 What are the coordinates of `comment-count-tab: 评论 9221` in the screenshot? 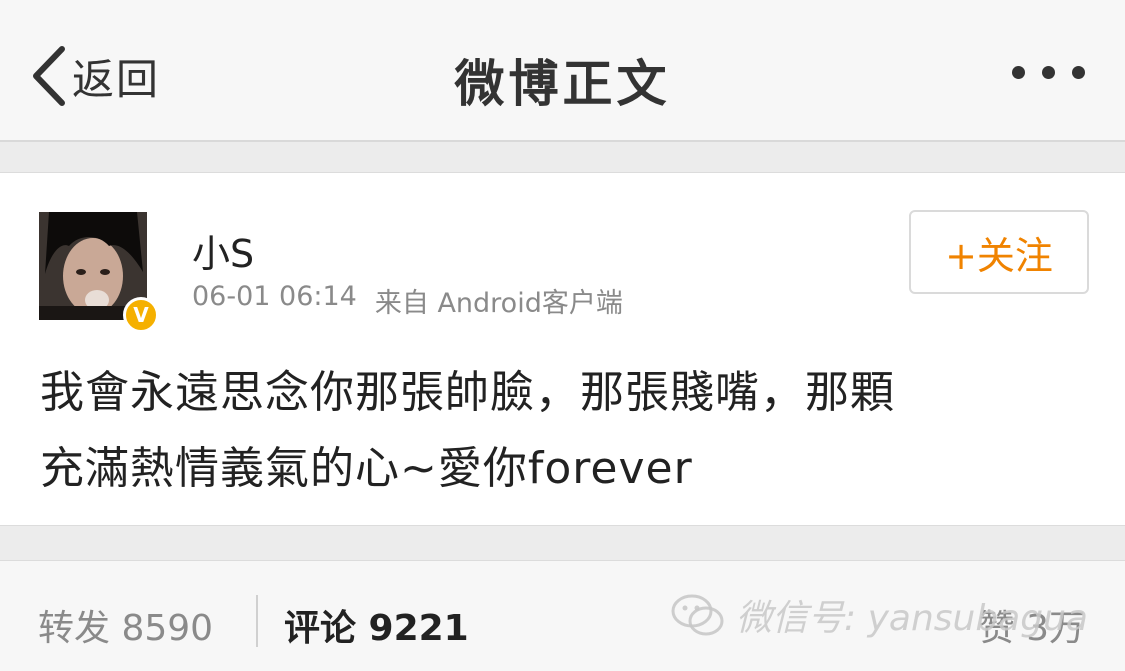 It's located at (376, 625).